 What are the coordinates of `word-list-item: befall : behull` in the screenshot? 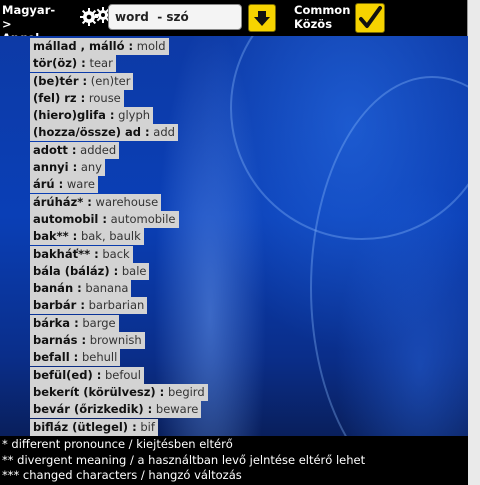 It's located at (119, 357).